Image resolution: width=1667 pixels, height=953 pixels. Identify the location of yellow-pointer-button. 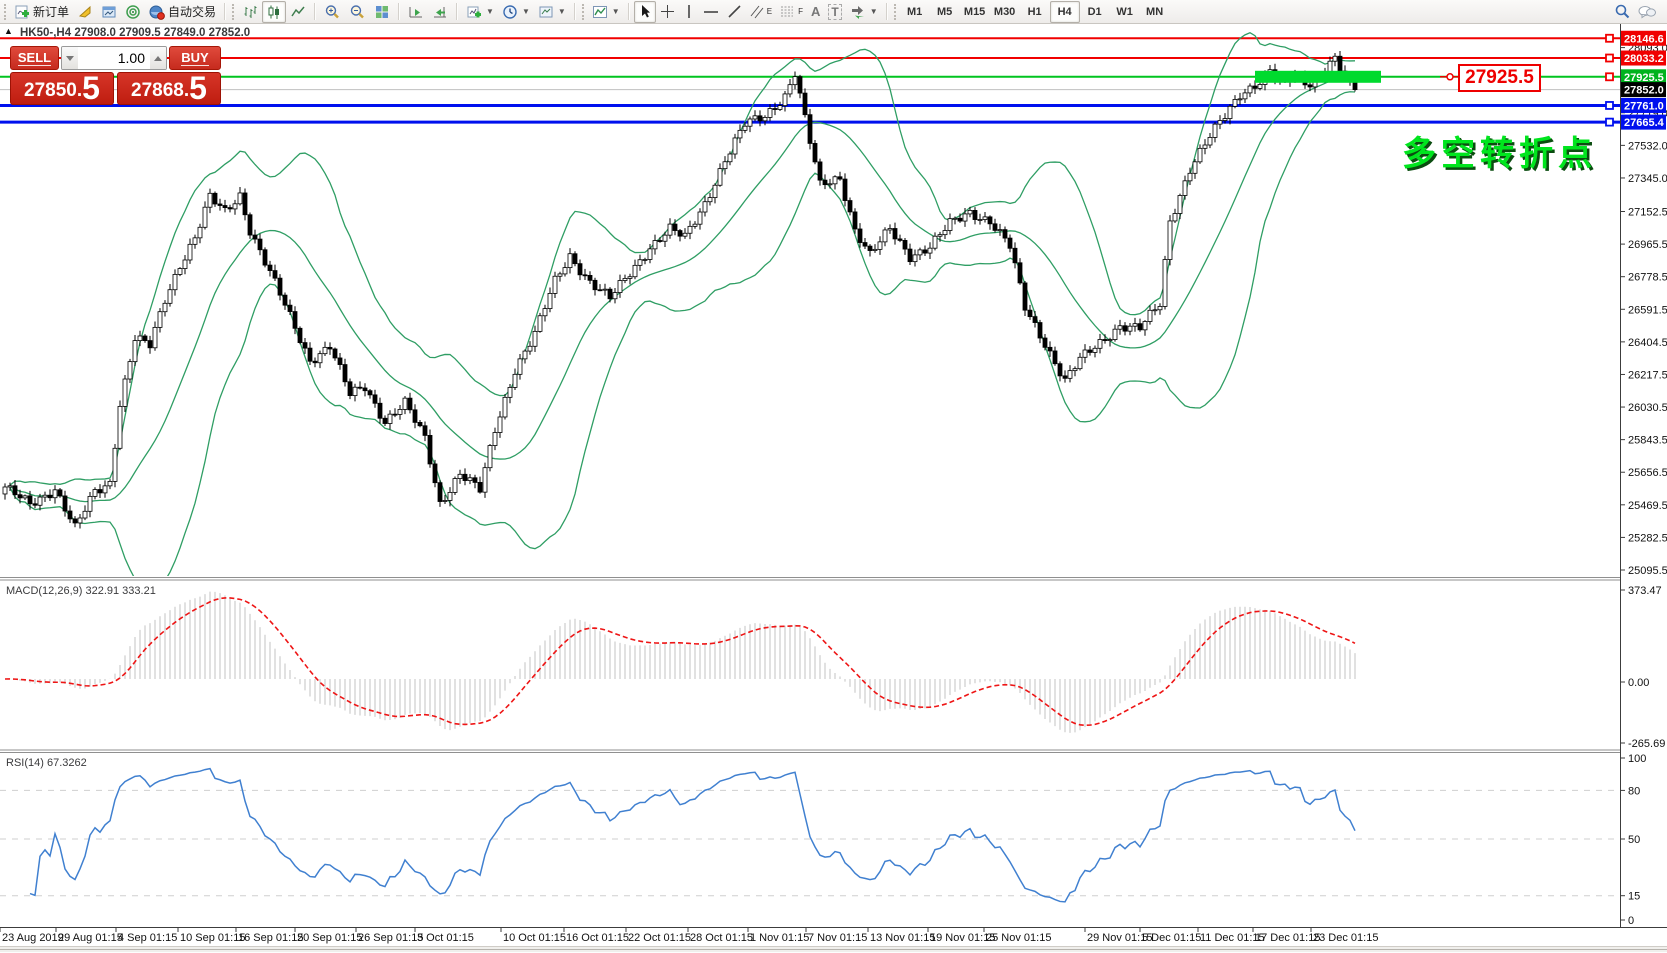
(85, 12).